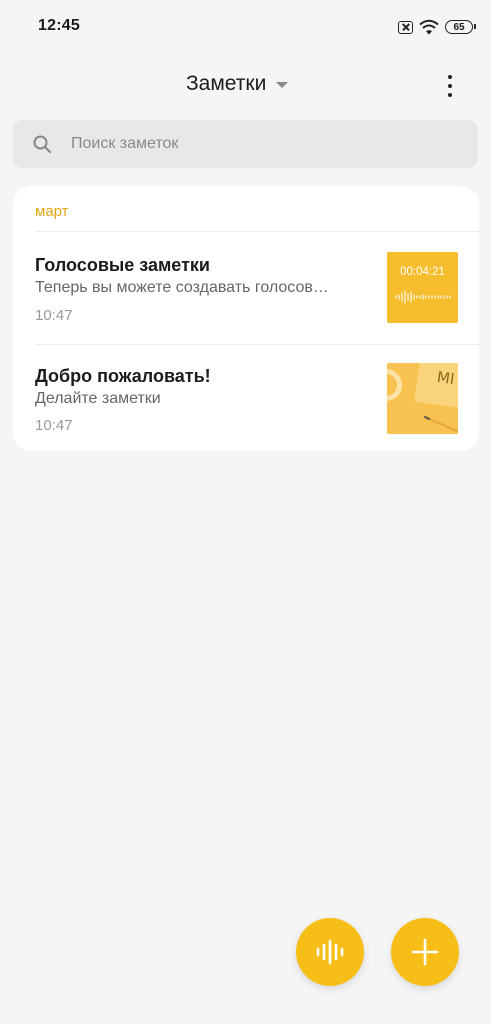  What do you see at coordinates (52, 211) in the screenshot?
I see `section-label: март` at bounding box center [52, 211].